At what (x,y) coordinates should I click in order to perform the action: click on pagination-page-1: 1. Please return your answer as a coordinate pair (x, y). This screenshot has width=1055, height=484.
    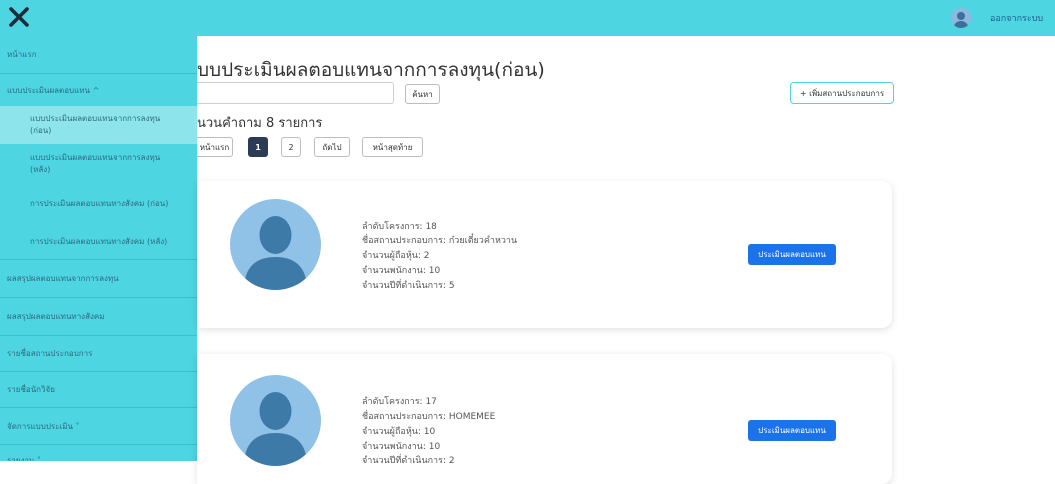
    Looking at the image, I should click on (258, 147).